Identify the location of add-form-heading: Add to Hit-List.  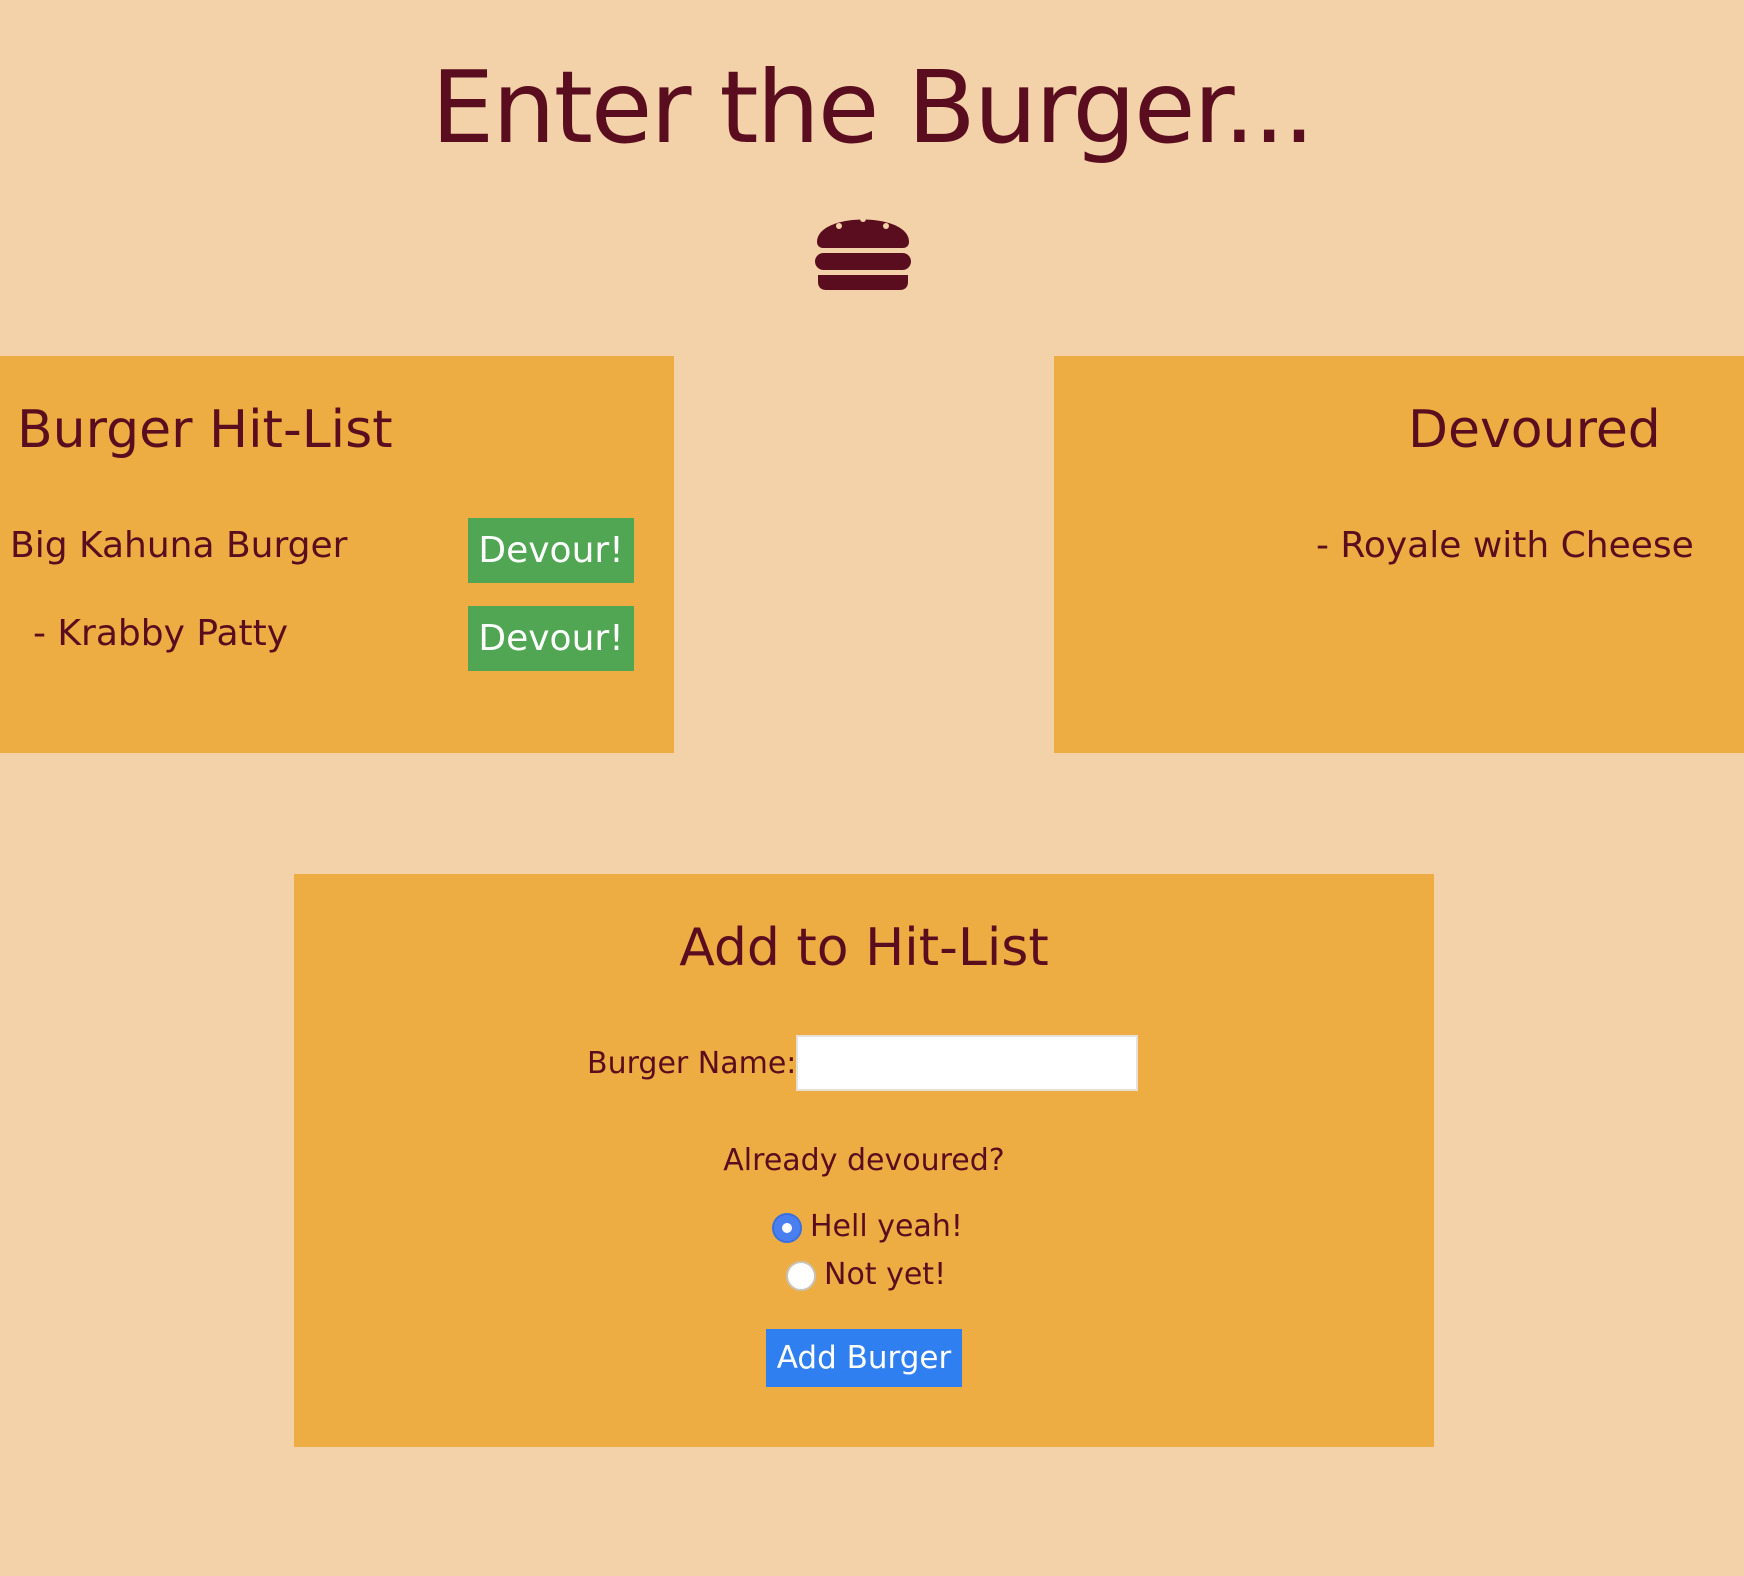
(864, 948).